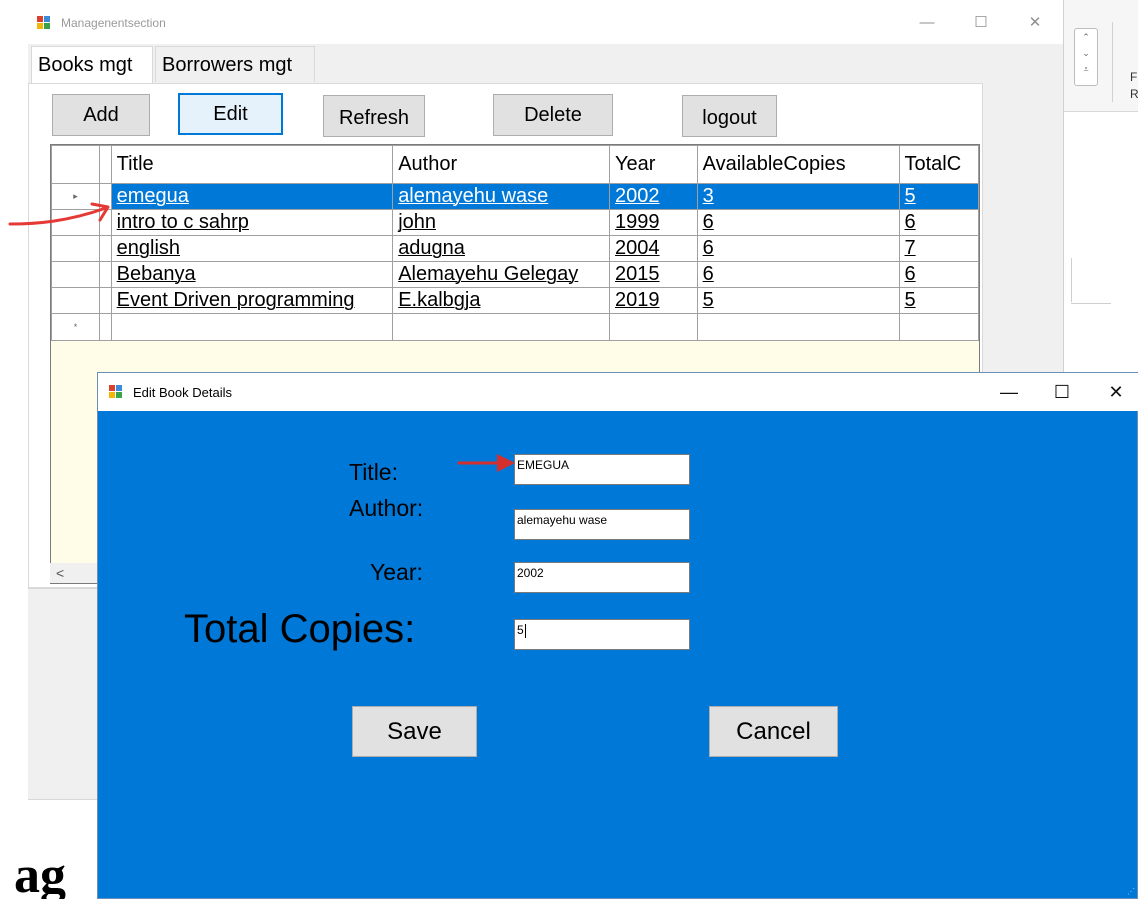  What do you see at coordinates (938, 248) in the screenshot?
I see `cell-total-copies: 7` at bounding box center [938, 248].